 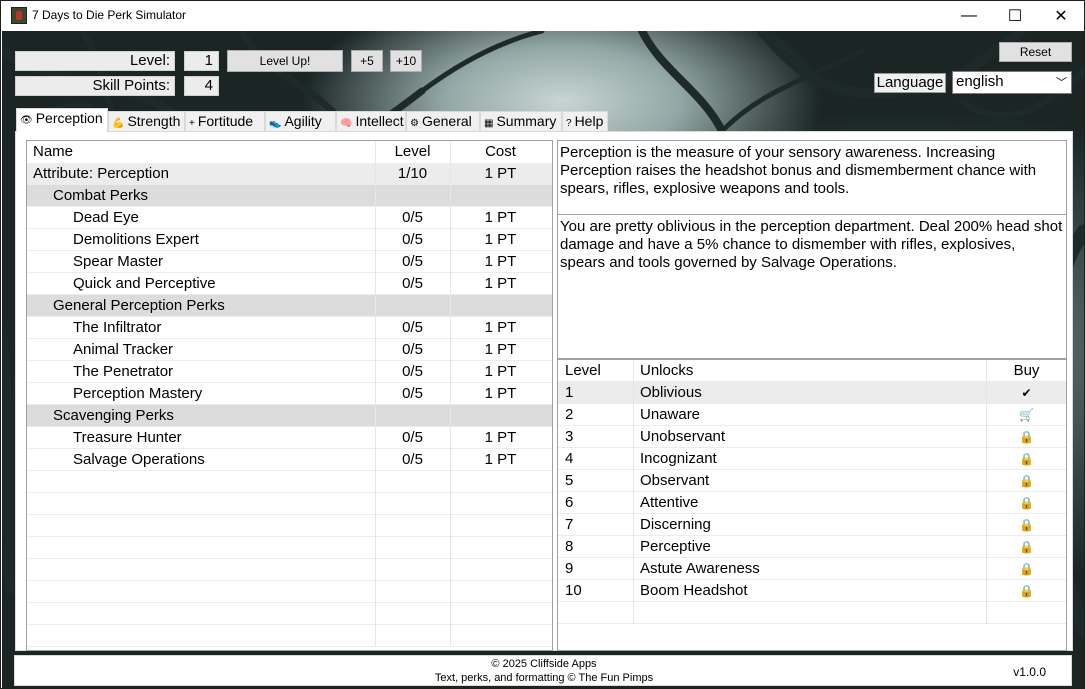 What do you see at coordinates (289, 460) in the screenshot?
I see `perk-row: Salvage Operations 0/5 1 PT` at bounding box center [289, 460].